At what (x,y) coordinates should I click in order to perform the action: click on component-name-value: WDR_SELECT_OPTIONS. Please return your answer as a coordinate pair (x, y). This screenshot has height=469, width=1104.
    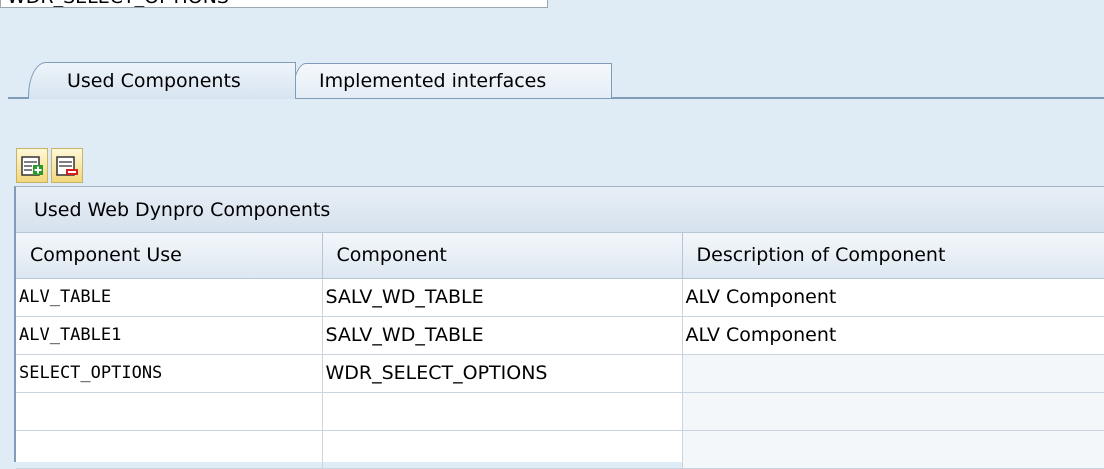
    Looking at the image, I should click on (118, 3).